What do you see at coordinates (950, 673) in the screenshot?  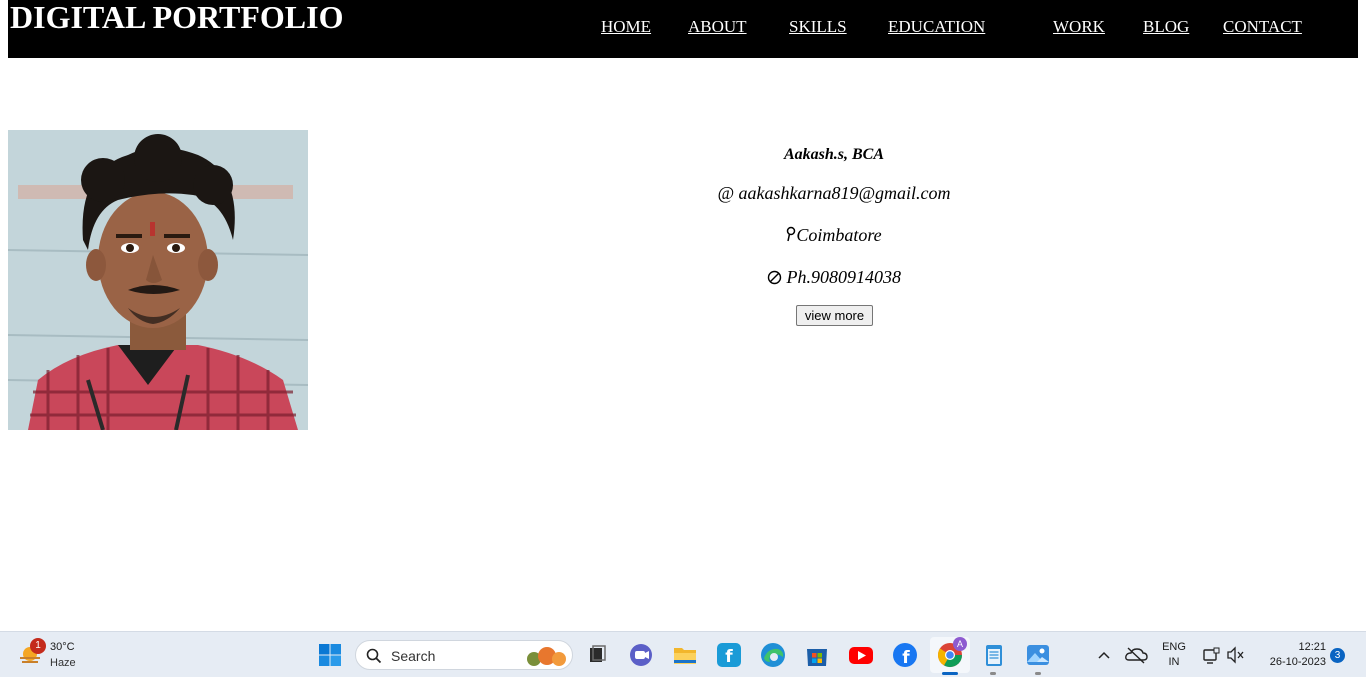 I see `chrome-running-indicator` at bounding box center [950, 673].